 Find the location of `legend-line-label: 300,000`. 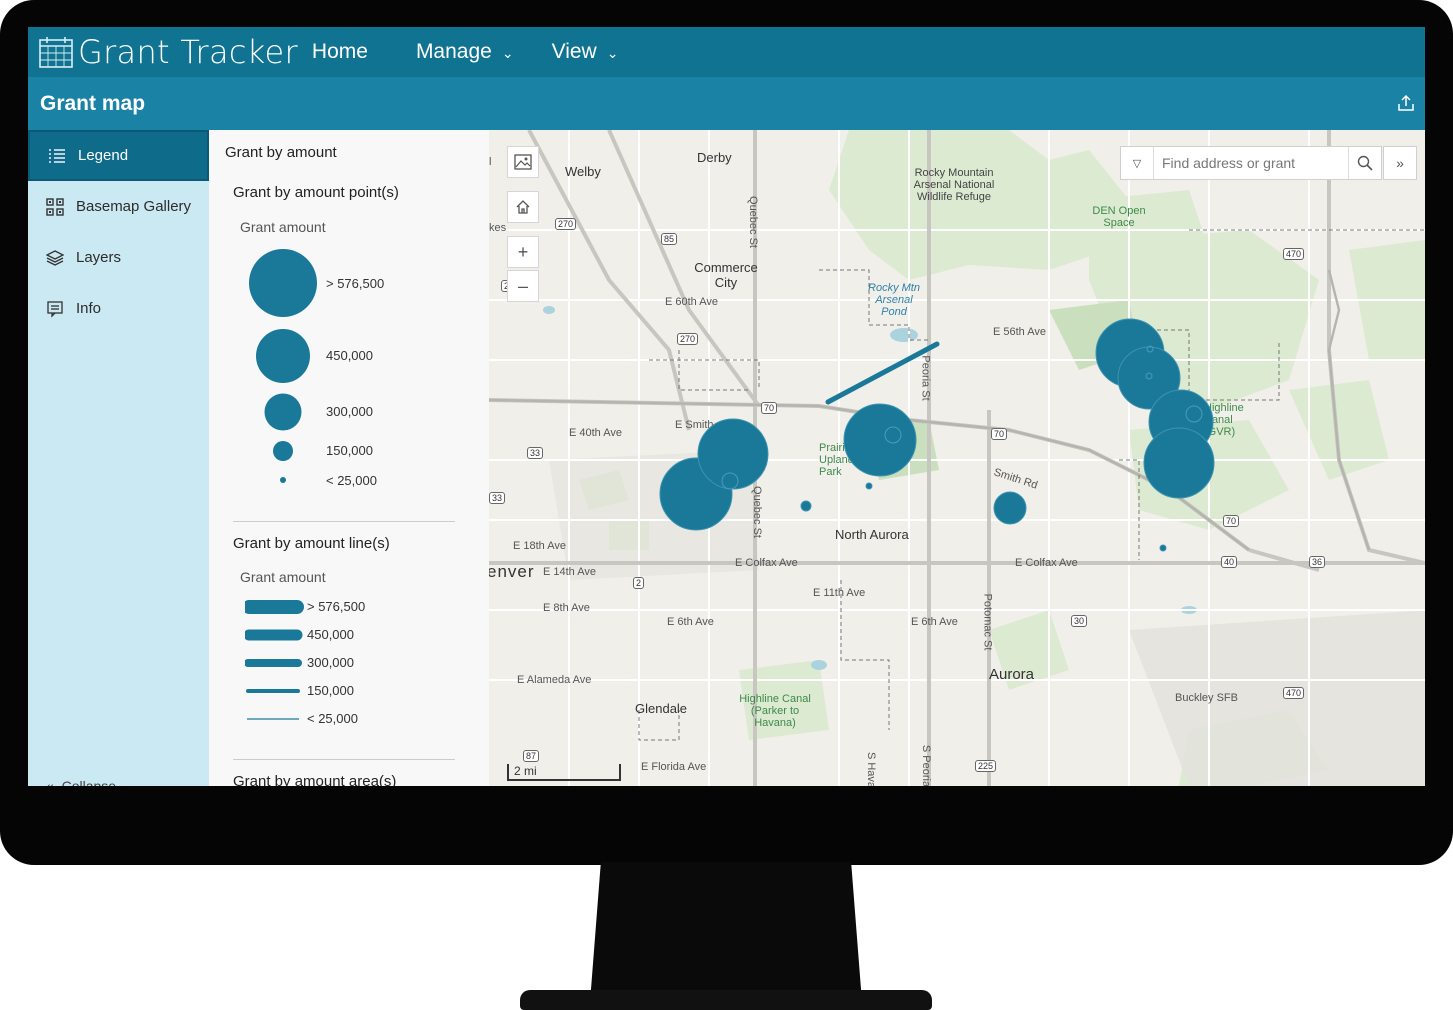

legend-line-label: 300,000 is located at coordinates (330, 662).